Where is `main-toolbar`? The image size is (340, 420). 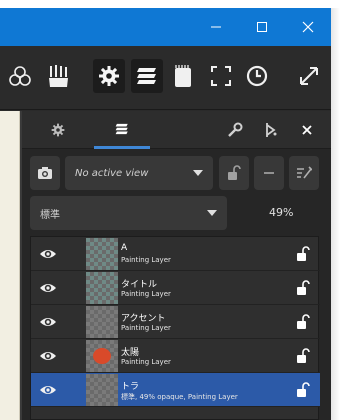 main-toolbar is located at coordinates (165, 78).